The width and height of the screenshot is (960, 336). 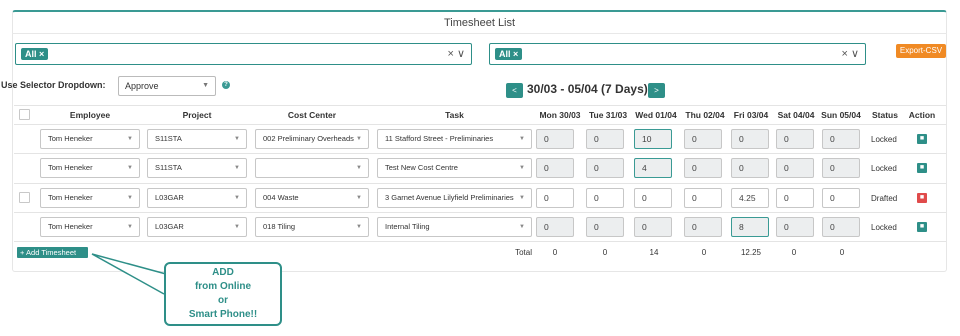 What do you see at coordinates (226, 85) in the screenshot?
I see `help-icon: ?` at bounding box center [226, 85].